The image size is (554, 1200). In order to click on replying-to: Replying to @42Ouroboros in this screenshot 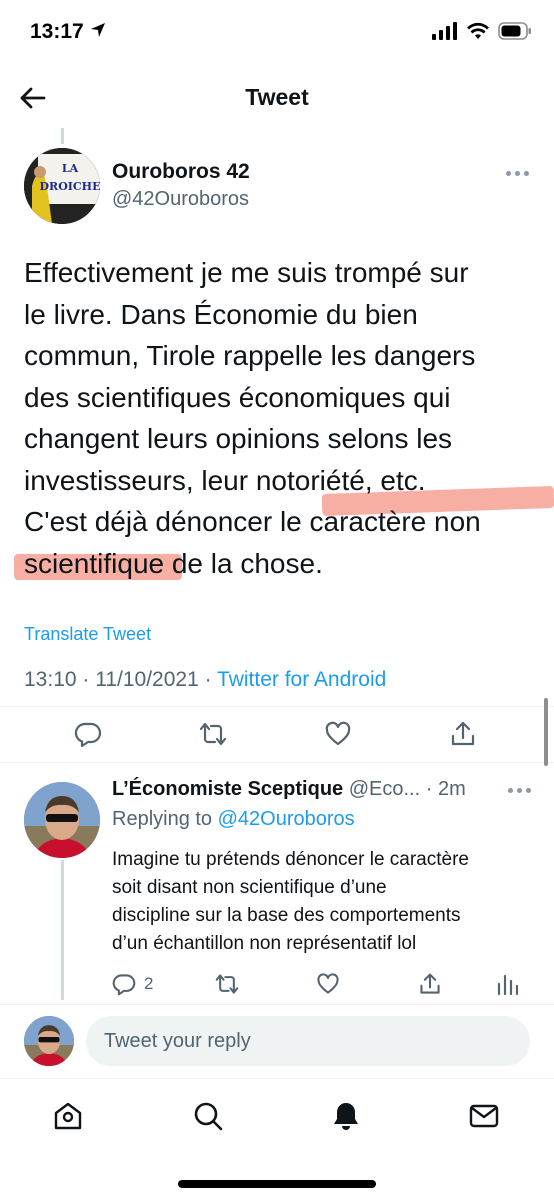, I will do `click(233, 819)`.